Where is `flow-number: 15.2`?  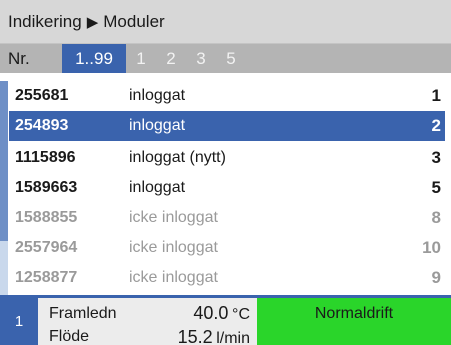 flow-number: 15.2 is located at coordinates (195, 336).